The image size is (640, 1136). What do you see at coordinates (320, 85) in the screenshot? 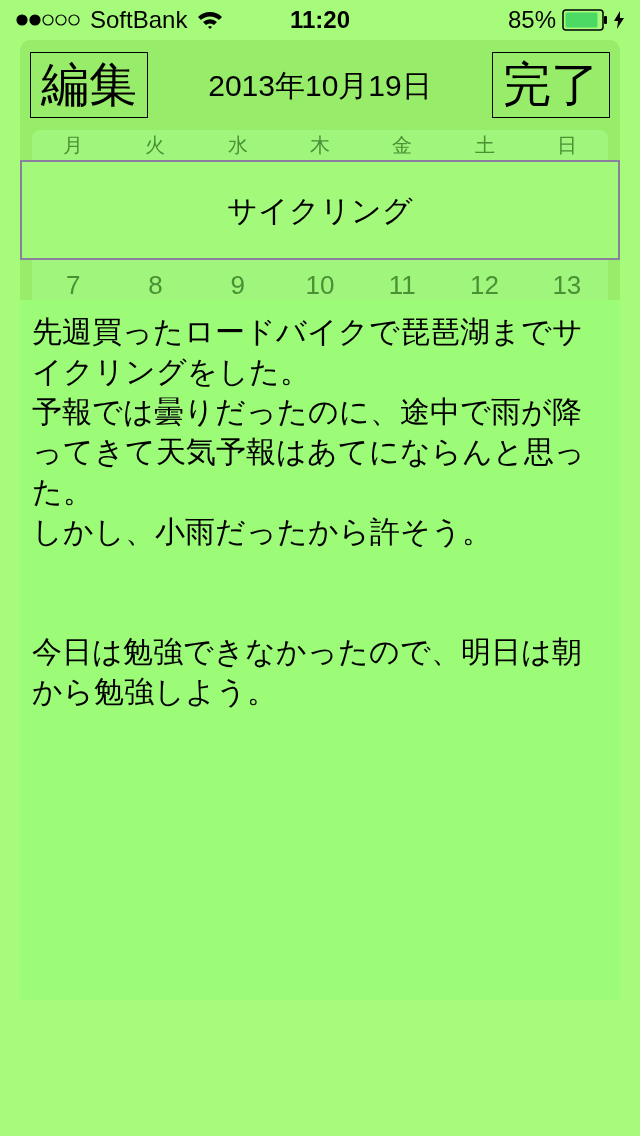
I see `date-title: 2013年10月19日` at bounding box center [320, 85].